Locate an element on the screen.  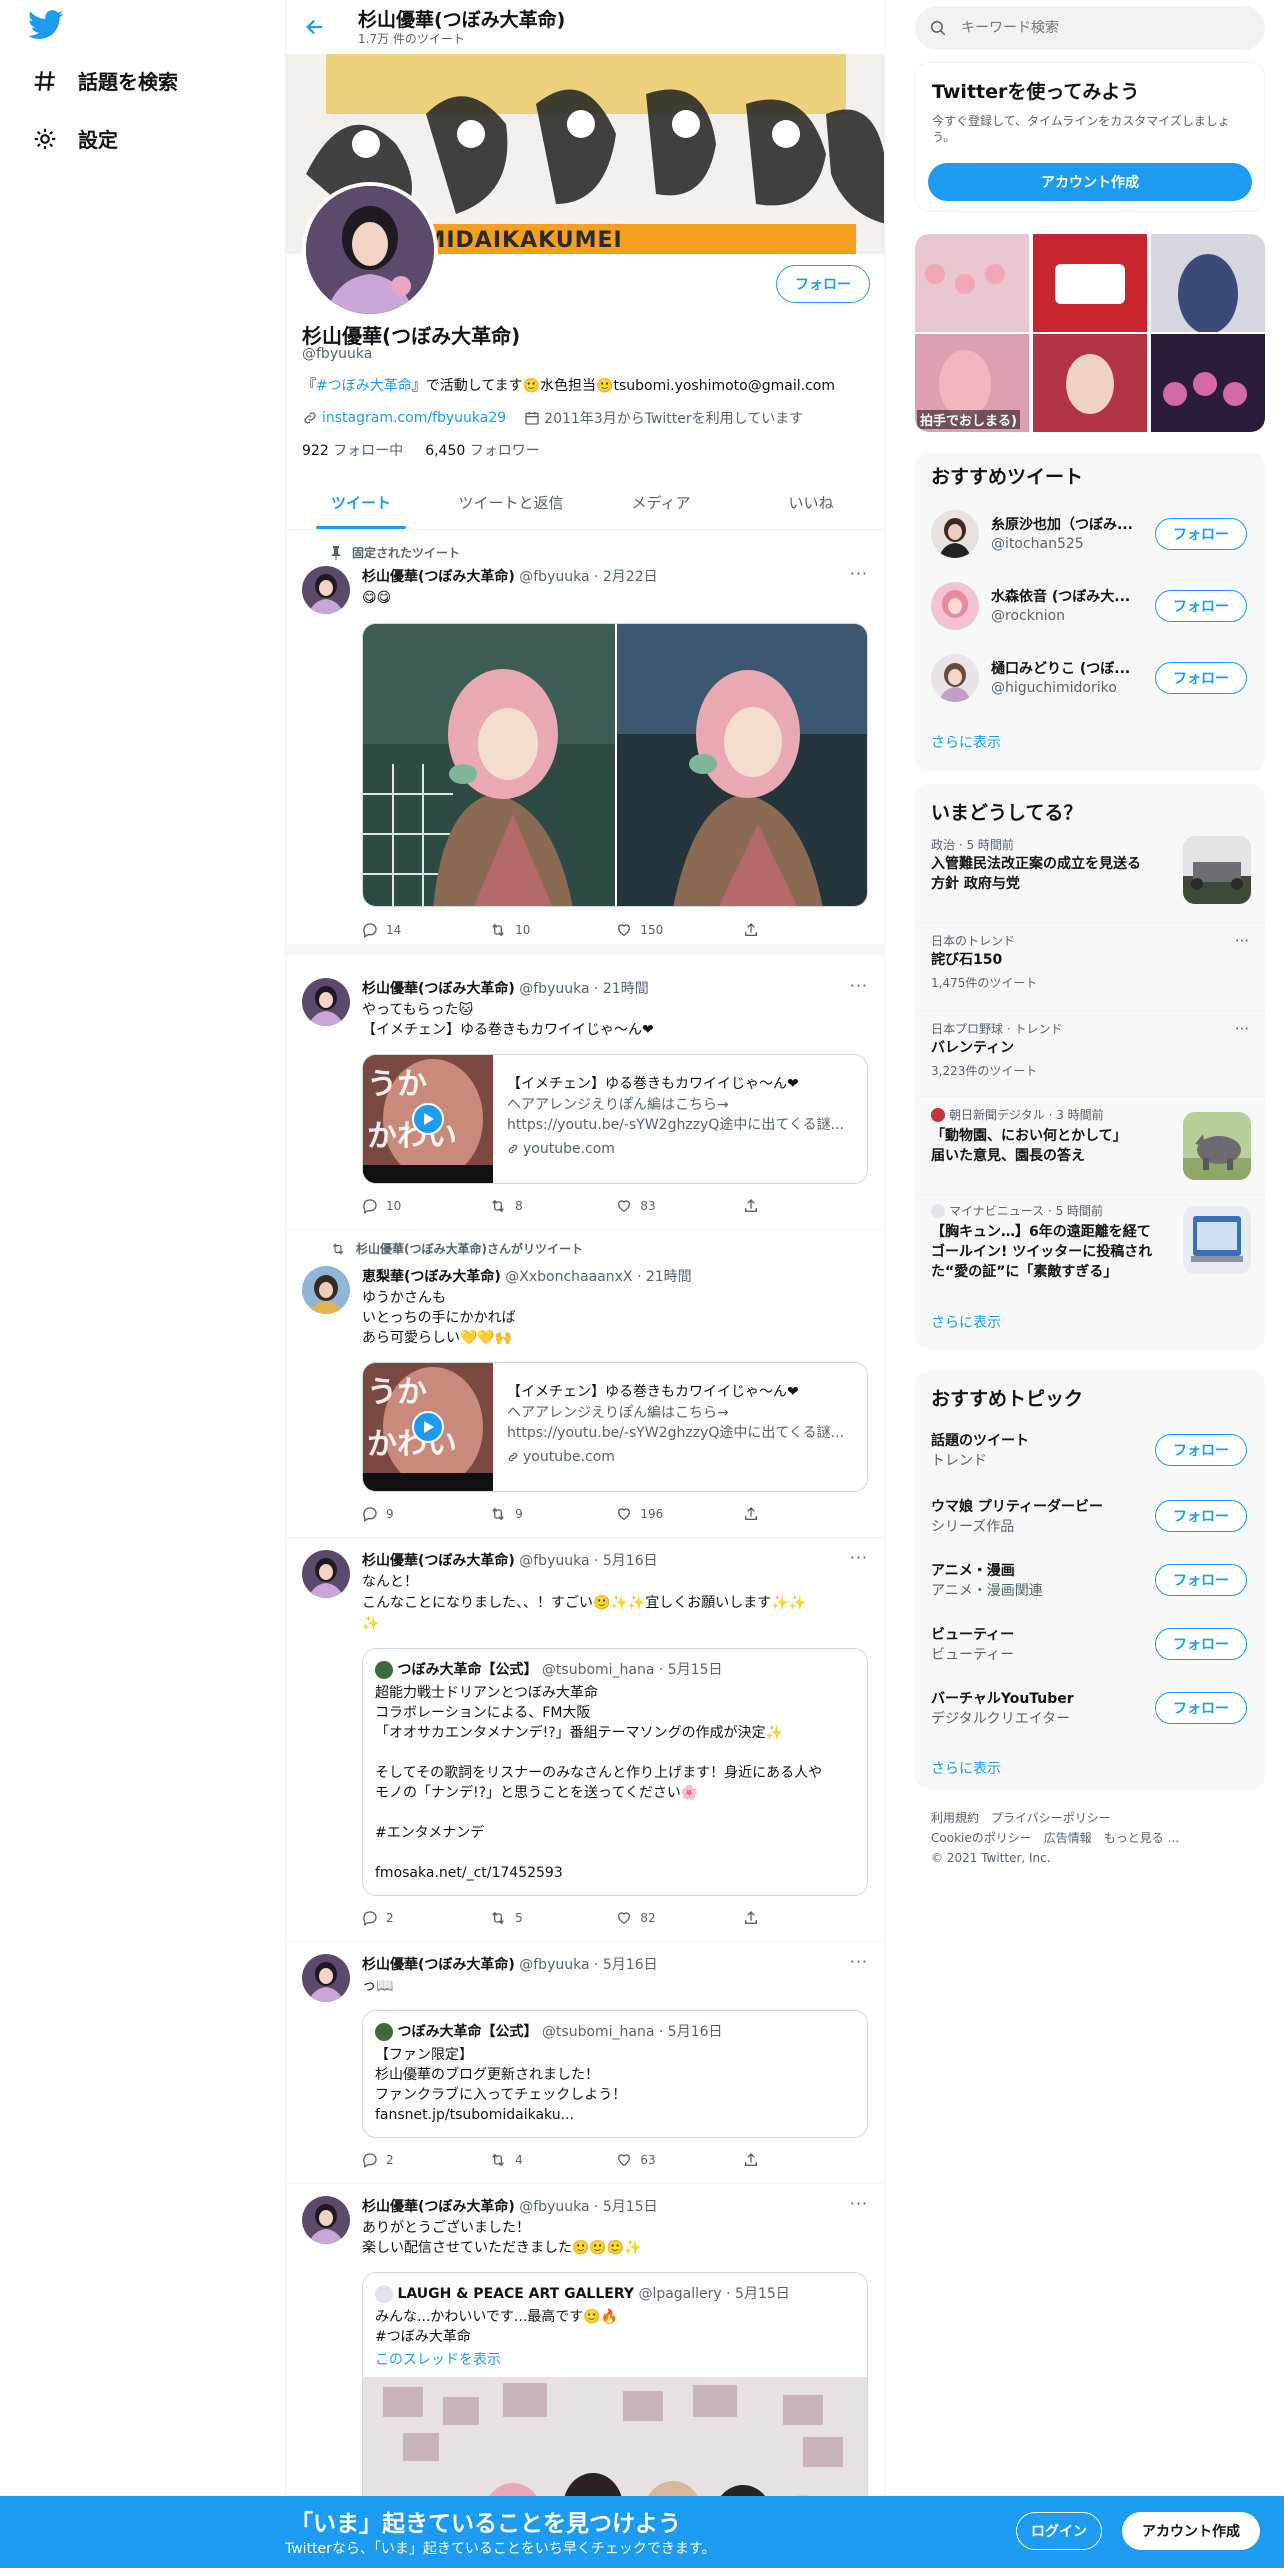
topic-item: バーチャルYouTuber デジタルクリエイター フォロー is located at coordinates (1090, 1714).